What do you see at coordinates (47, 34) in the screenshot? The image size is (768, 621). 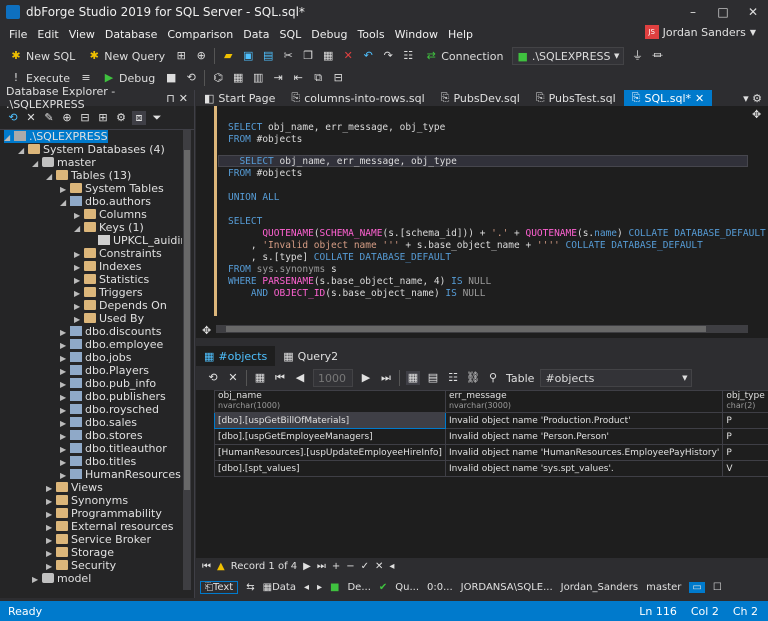 I see `menu-edit: Edit` at bounding box center [47, 34].